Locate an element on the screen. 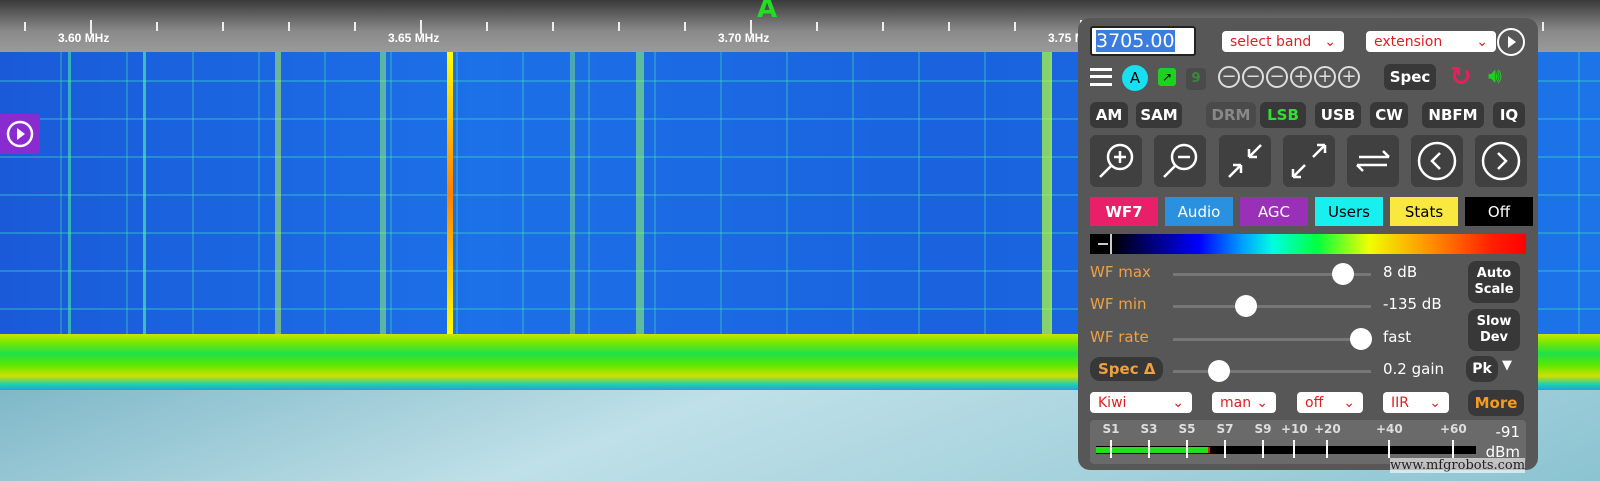  s-meter-label: S3 is located at coordinates (1149, 429).